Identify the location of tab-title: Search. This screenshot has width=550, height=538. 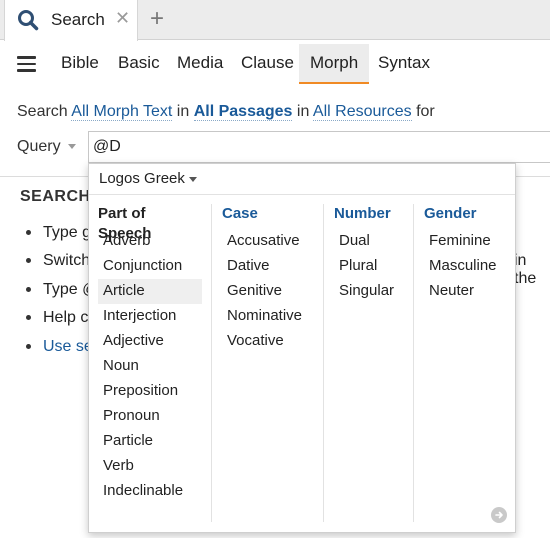
(78, 19).